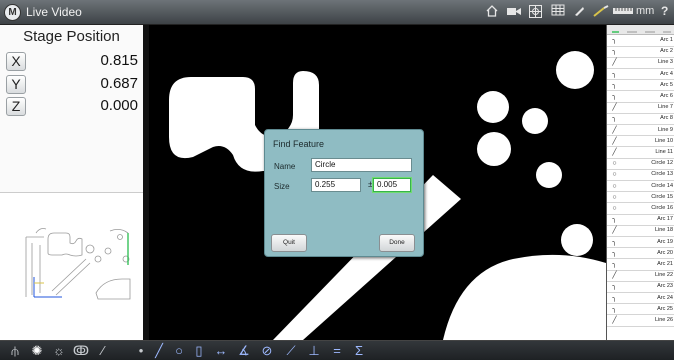  I want to click on feature-list-item: ╮ Arc 19, so click(640, 243).